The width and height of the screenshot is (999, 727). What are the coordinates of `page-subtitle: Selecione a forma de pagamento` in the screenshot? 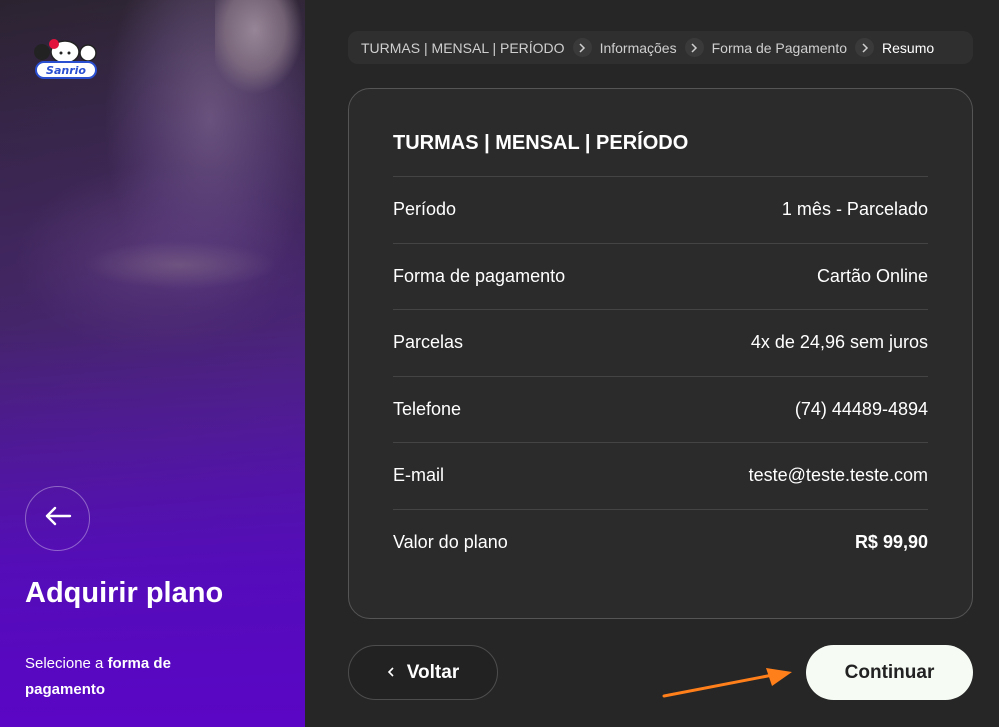 It's located at (125, 677).